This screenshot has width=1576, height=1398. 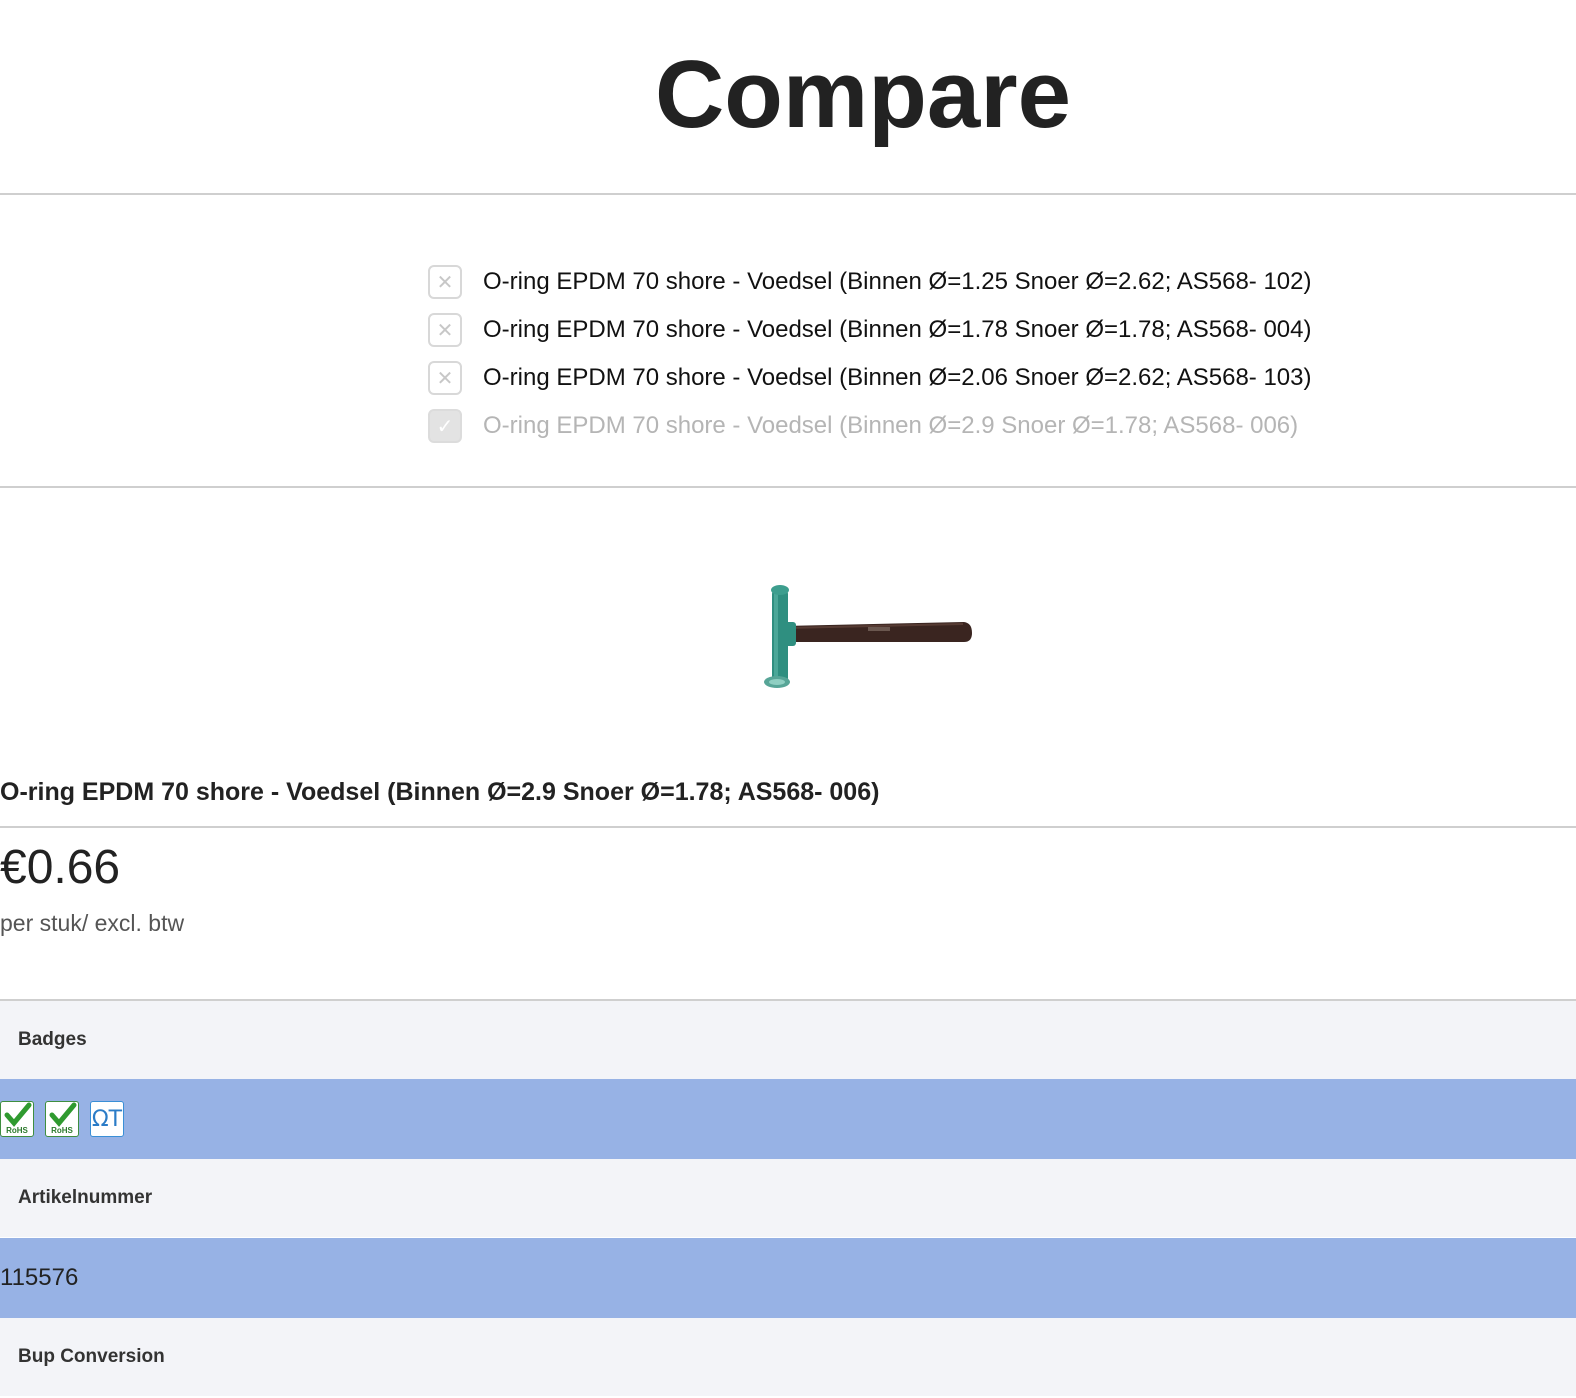 What do you see at coordinates (788, 1278) in the screenshot?
I see `artikelnummer-row: 115576` at bounding box center [788, 1278].